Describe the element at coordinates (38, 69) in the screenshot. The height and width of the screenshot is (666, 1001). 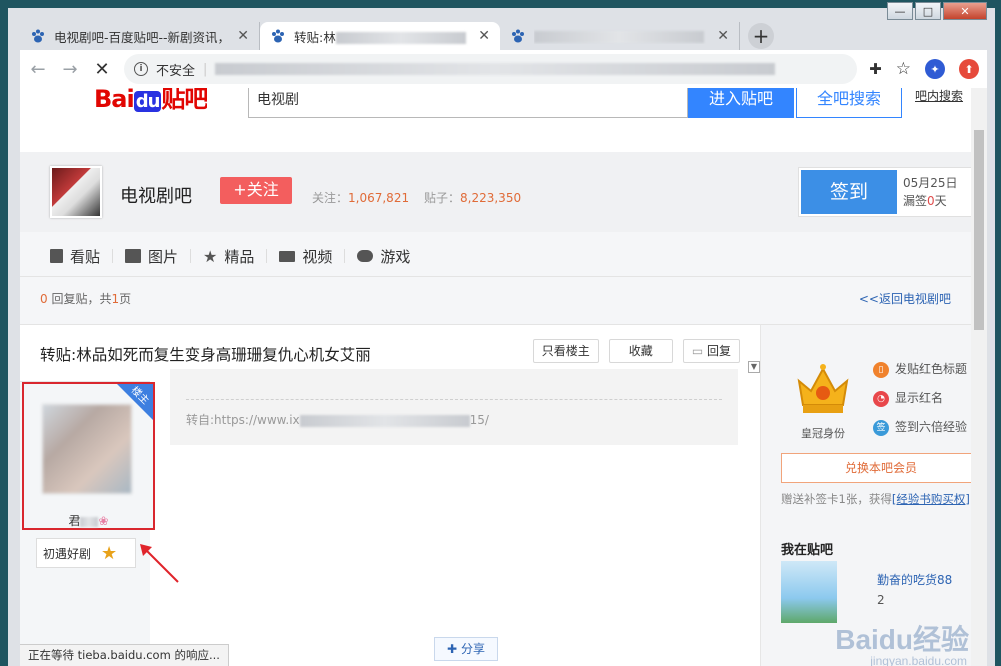
I see `back-arrow-icon: ←` at that location.